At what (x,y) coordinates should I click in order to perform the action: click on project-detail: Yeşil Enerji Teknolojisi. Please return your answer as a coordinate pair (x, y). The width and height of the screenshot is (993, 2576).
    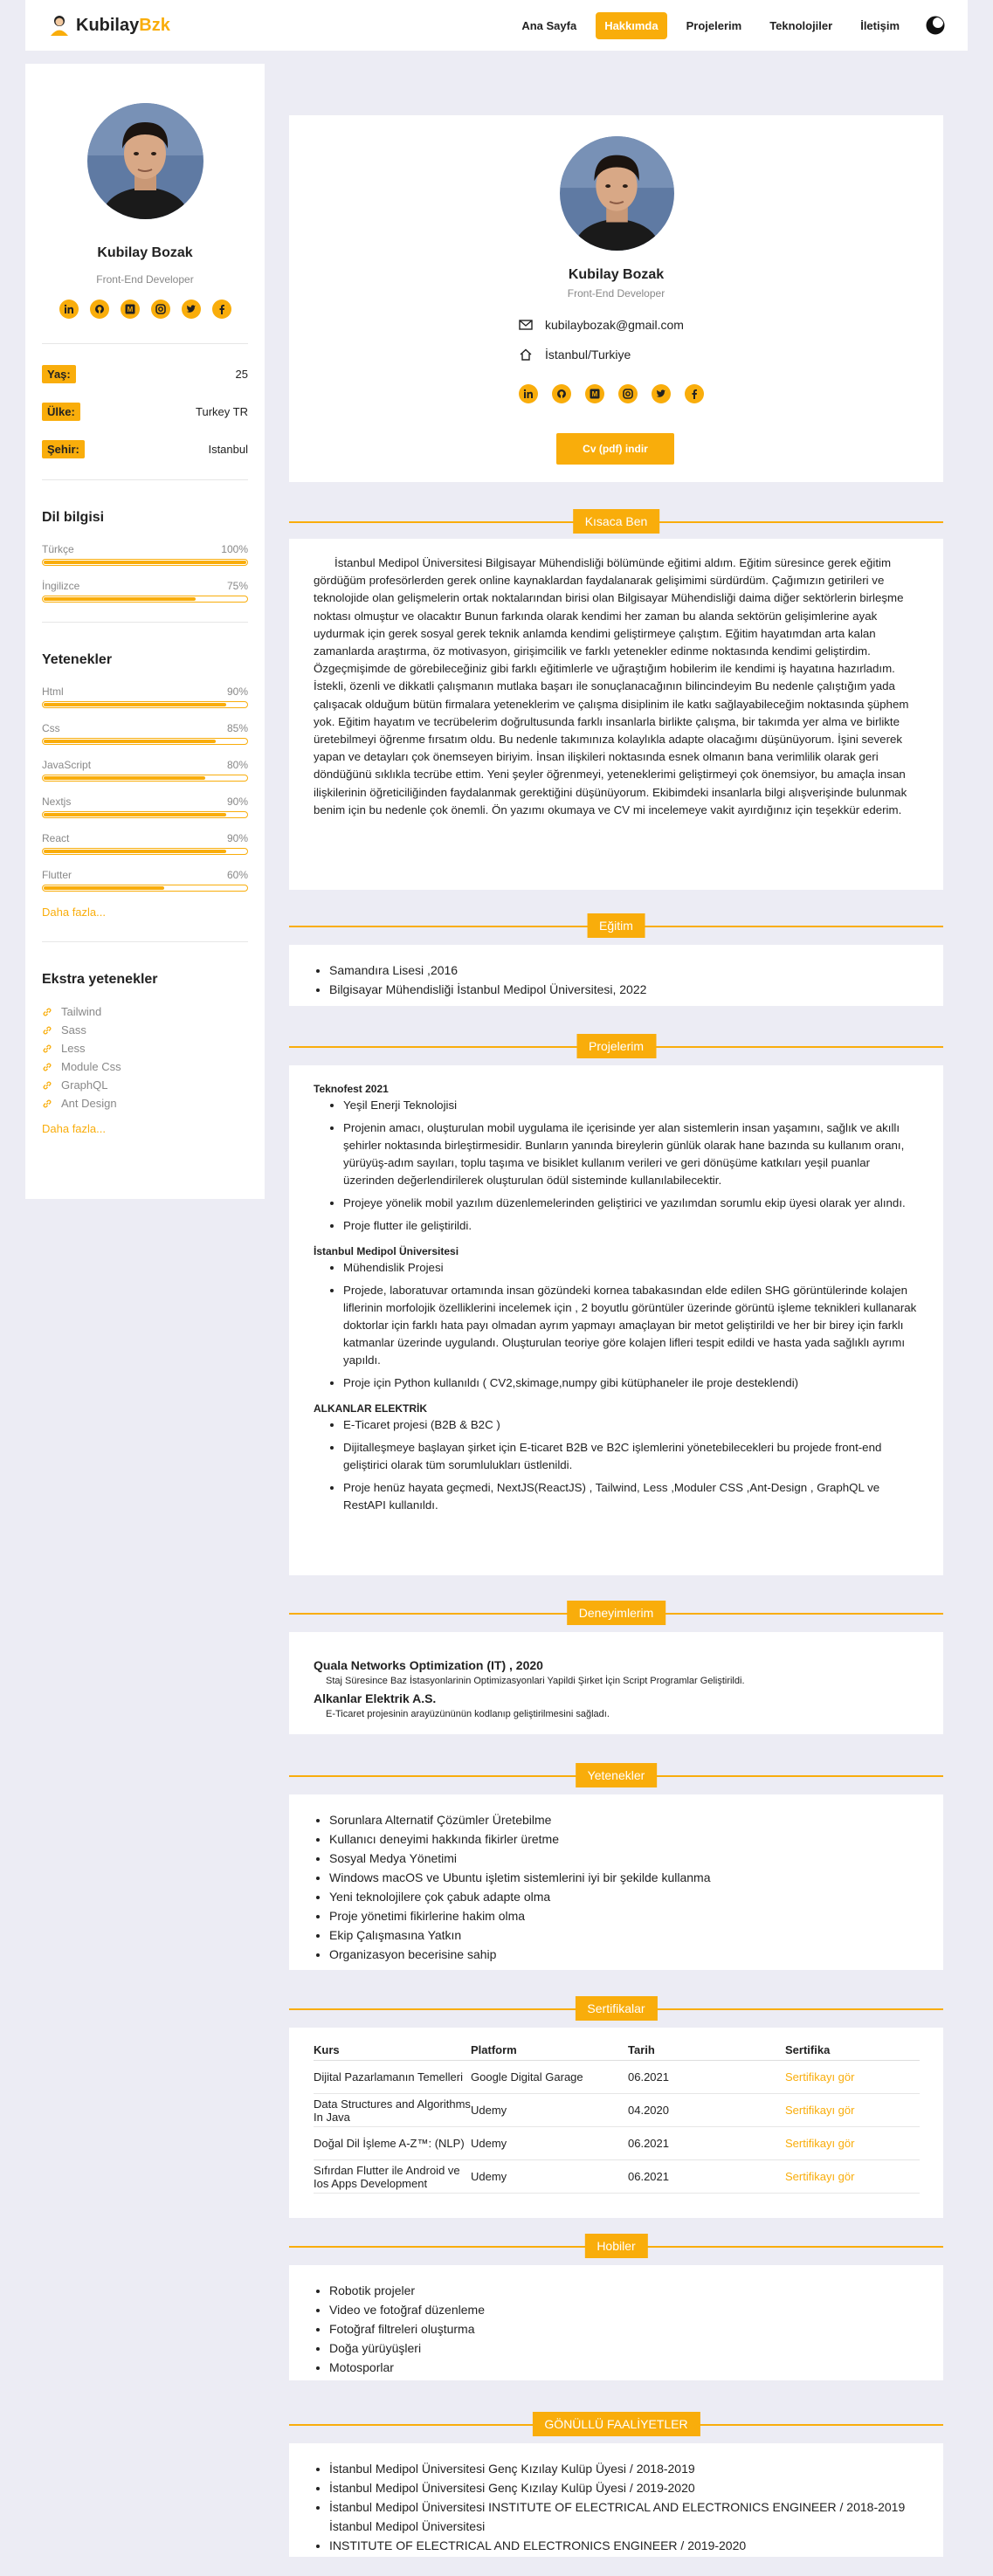
    Looking at the image, I should click on (631, 1105).